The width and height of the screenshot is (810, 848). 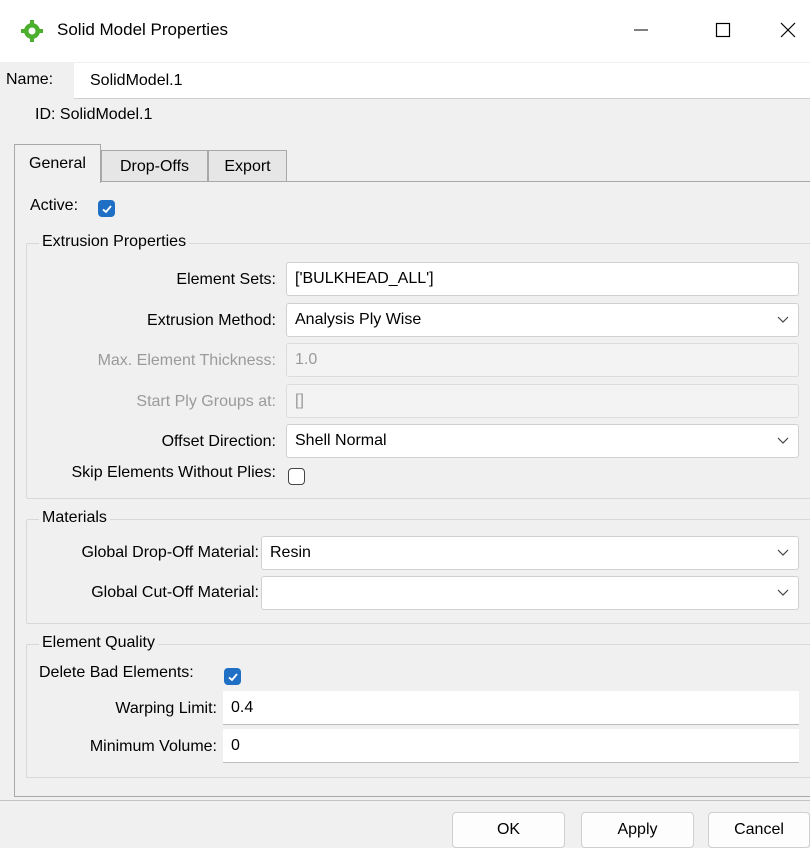 I want to click on minimize-icon, so click(x=641, y=30).